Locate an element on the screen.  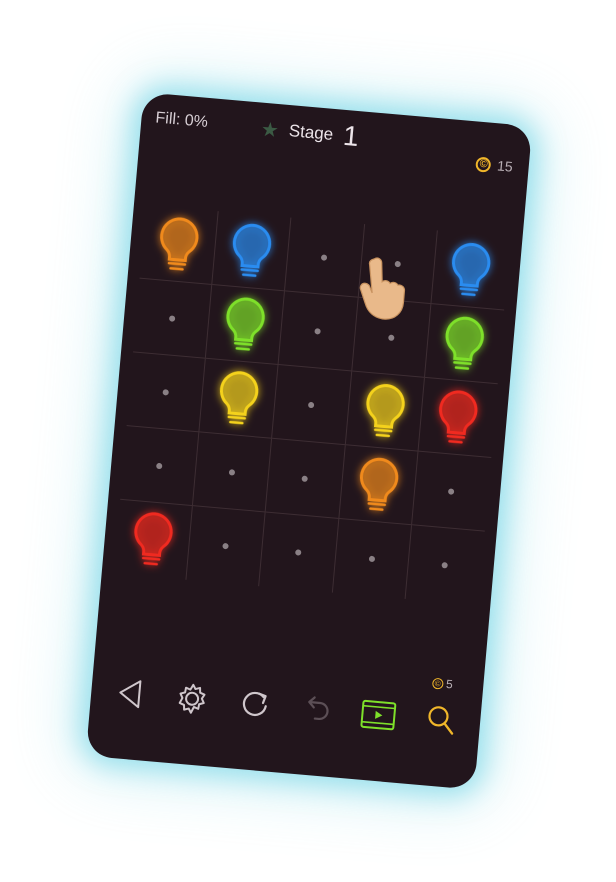
coin-count: 15 is located at coordinates (505, 166).